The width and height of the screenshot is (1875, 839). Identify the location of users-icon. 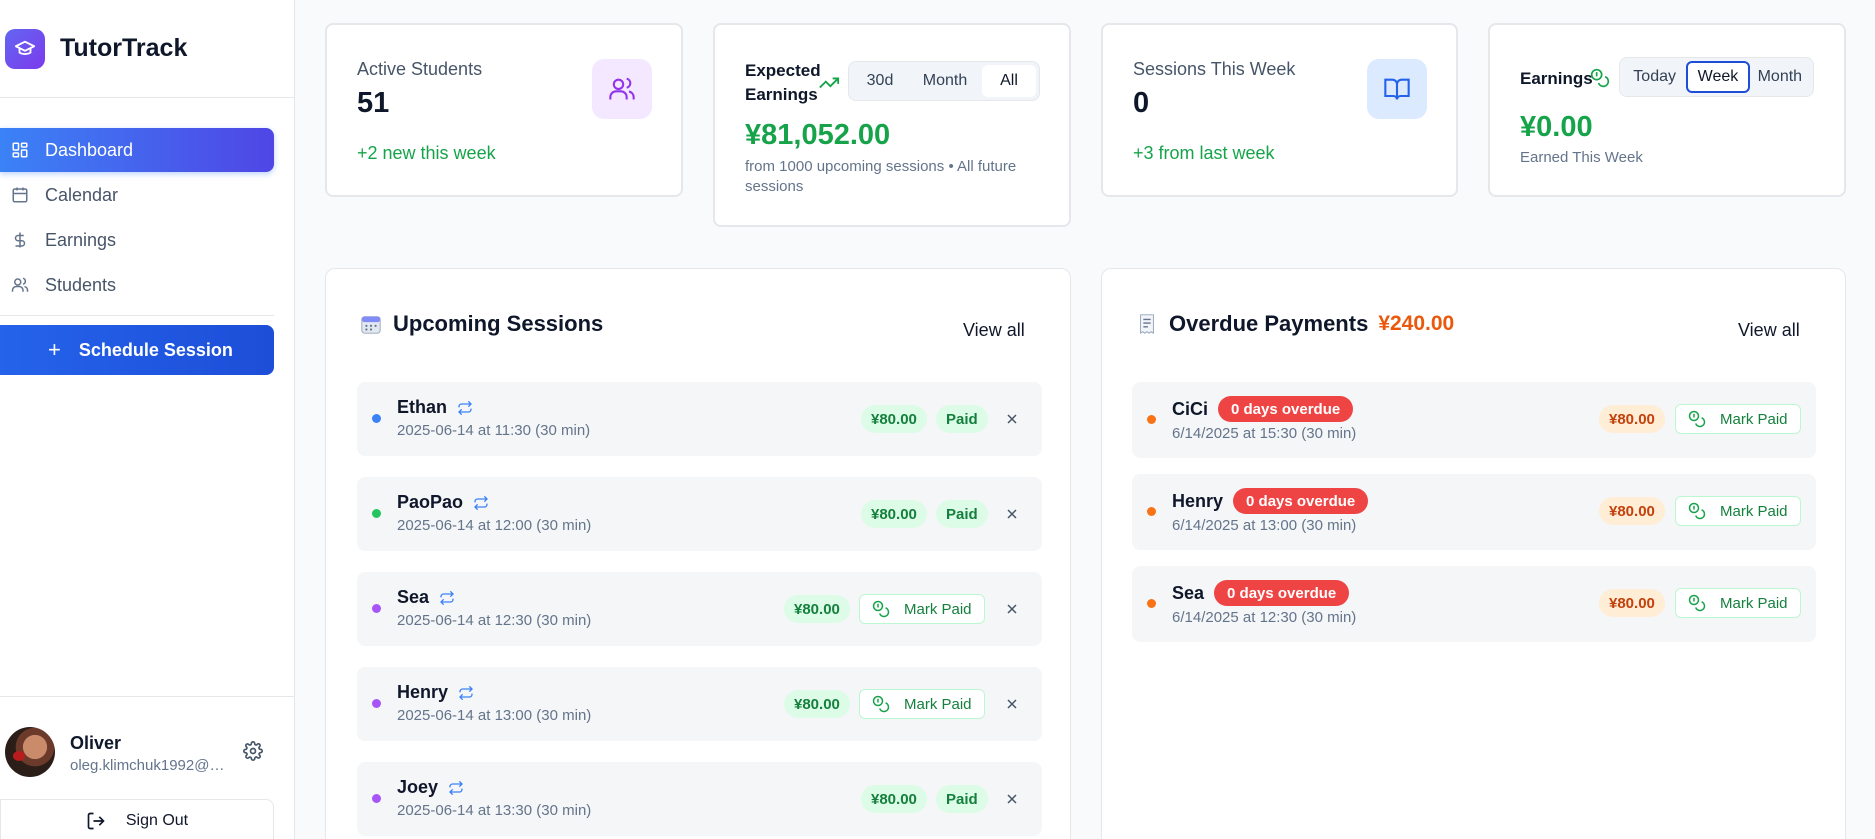
(622, 89).